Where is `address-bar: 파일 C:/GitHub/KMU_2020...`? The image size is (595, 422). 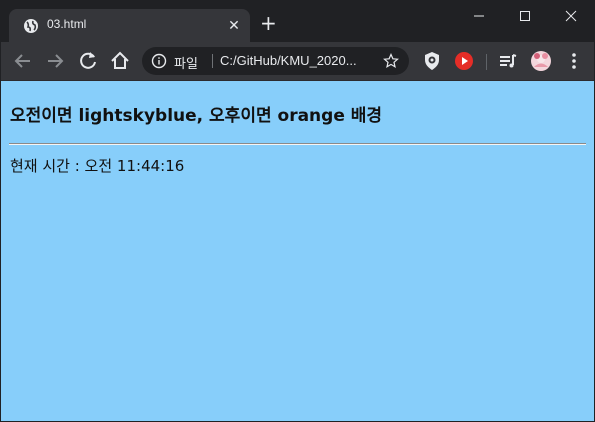
address-bar: 파일 C:/GitHub/KMU_2020... is located at coordinates (275, 61).